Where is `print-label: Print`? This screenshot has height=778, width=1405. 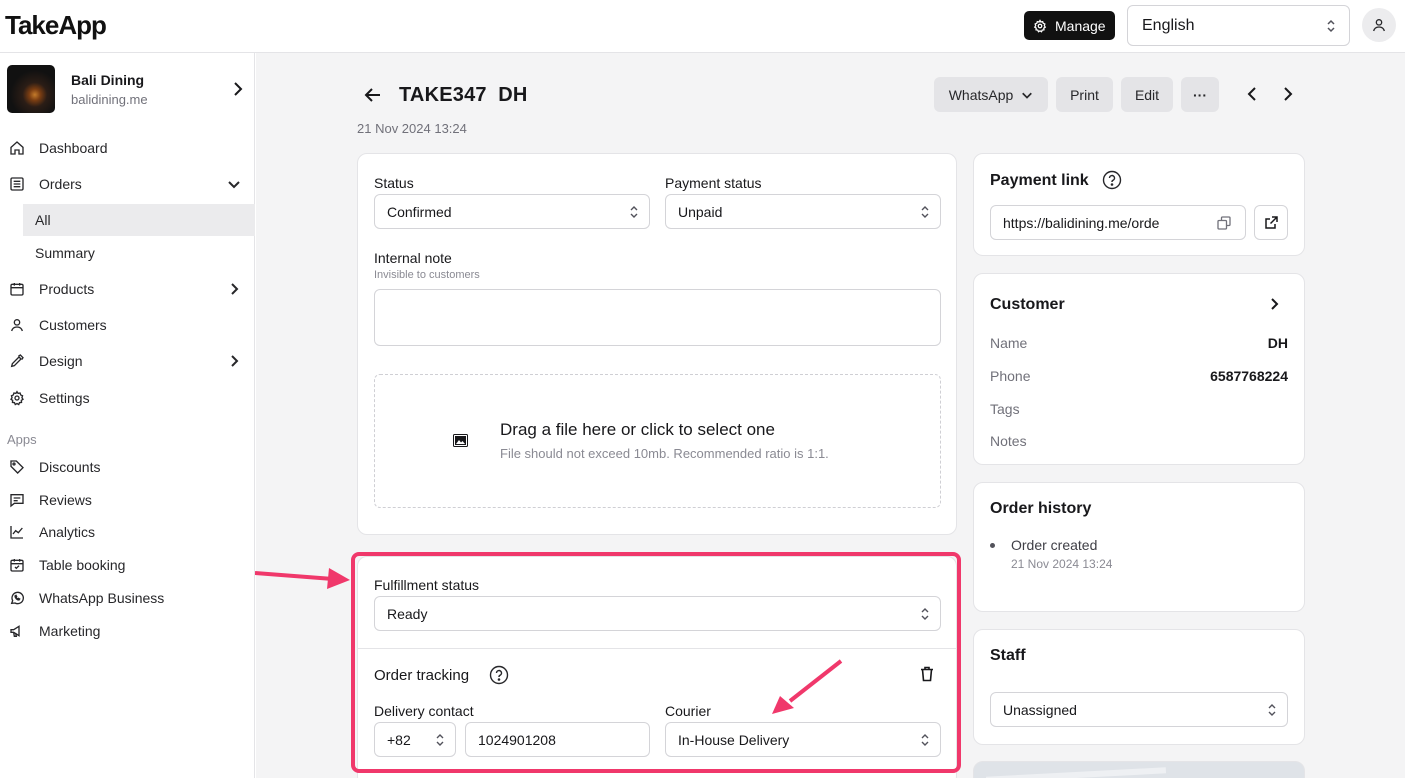 print-label: Print is located at coordinates (1084, 94).